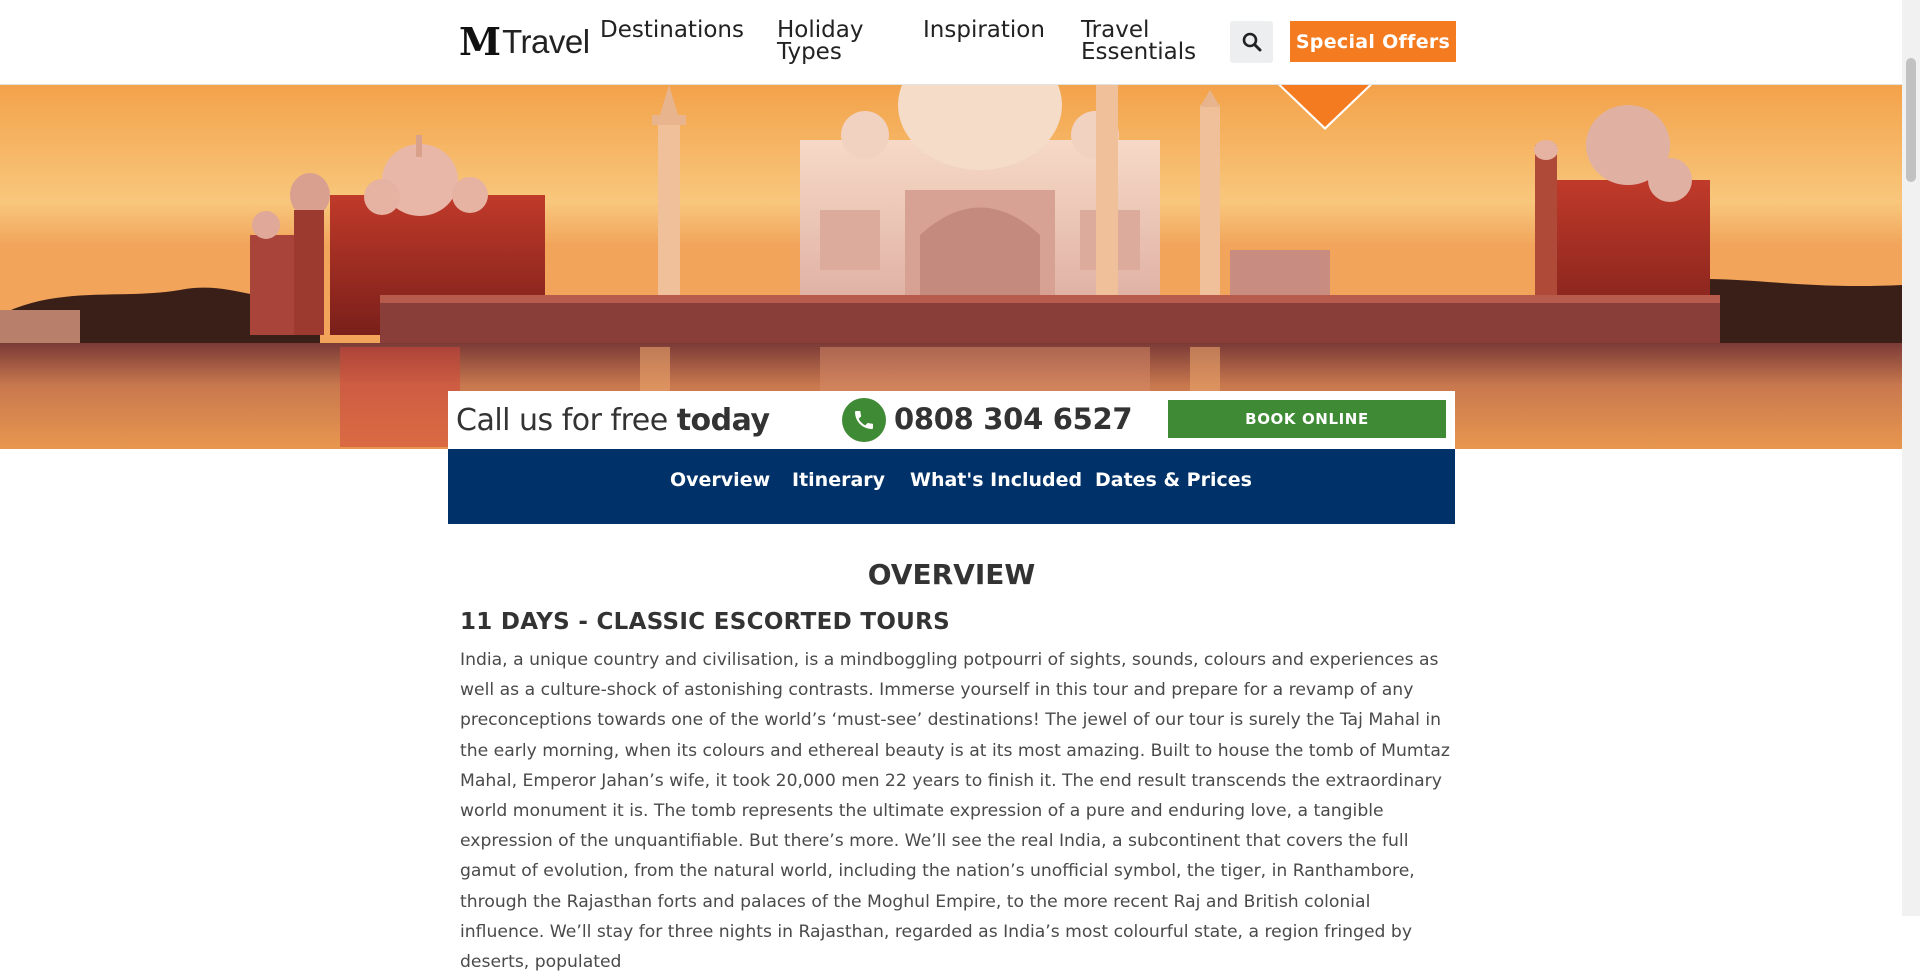  What do you see at coordinates (951, 574) in the screenshot?
I see `section-title: OVERVIEW` at bounding box center [951, 574].